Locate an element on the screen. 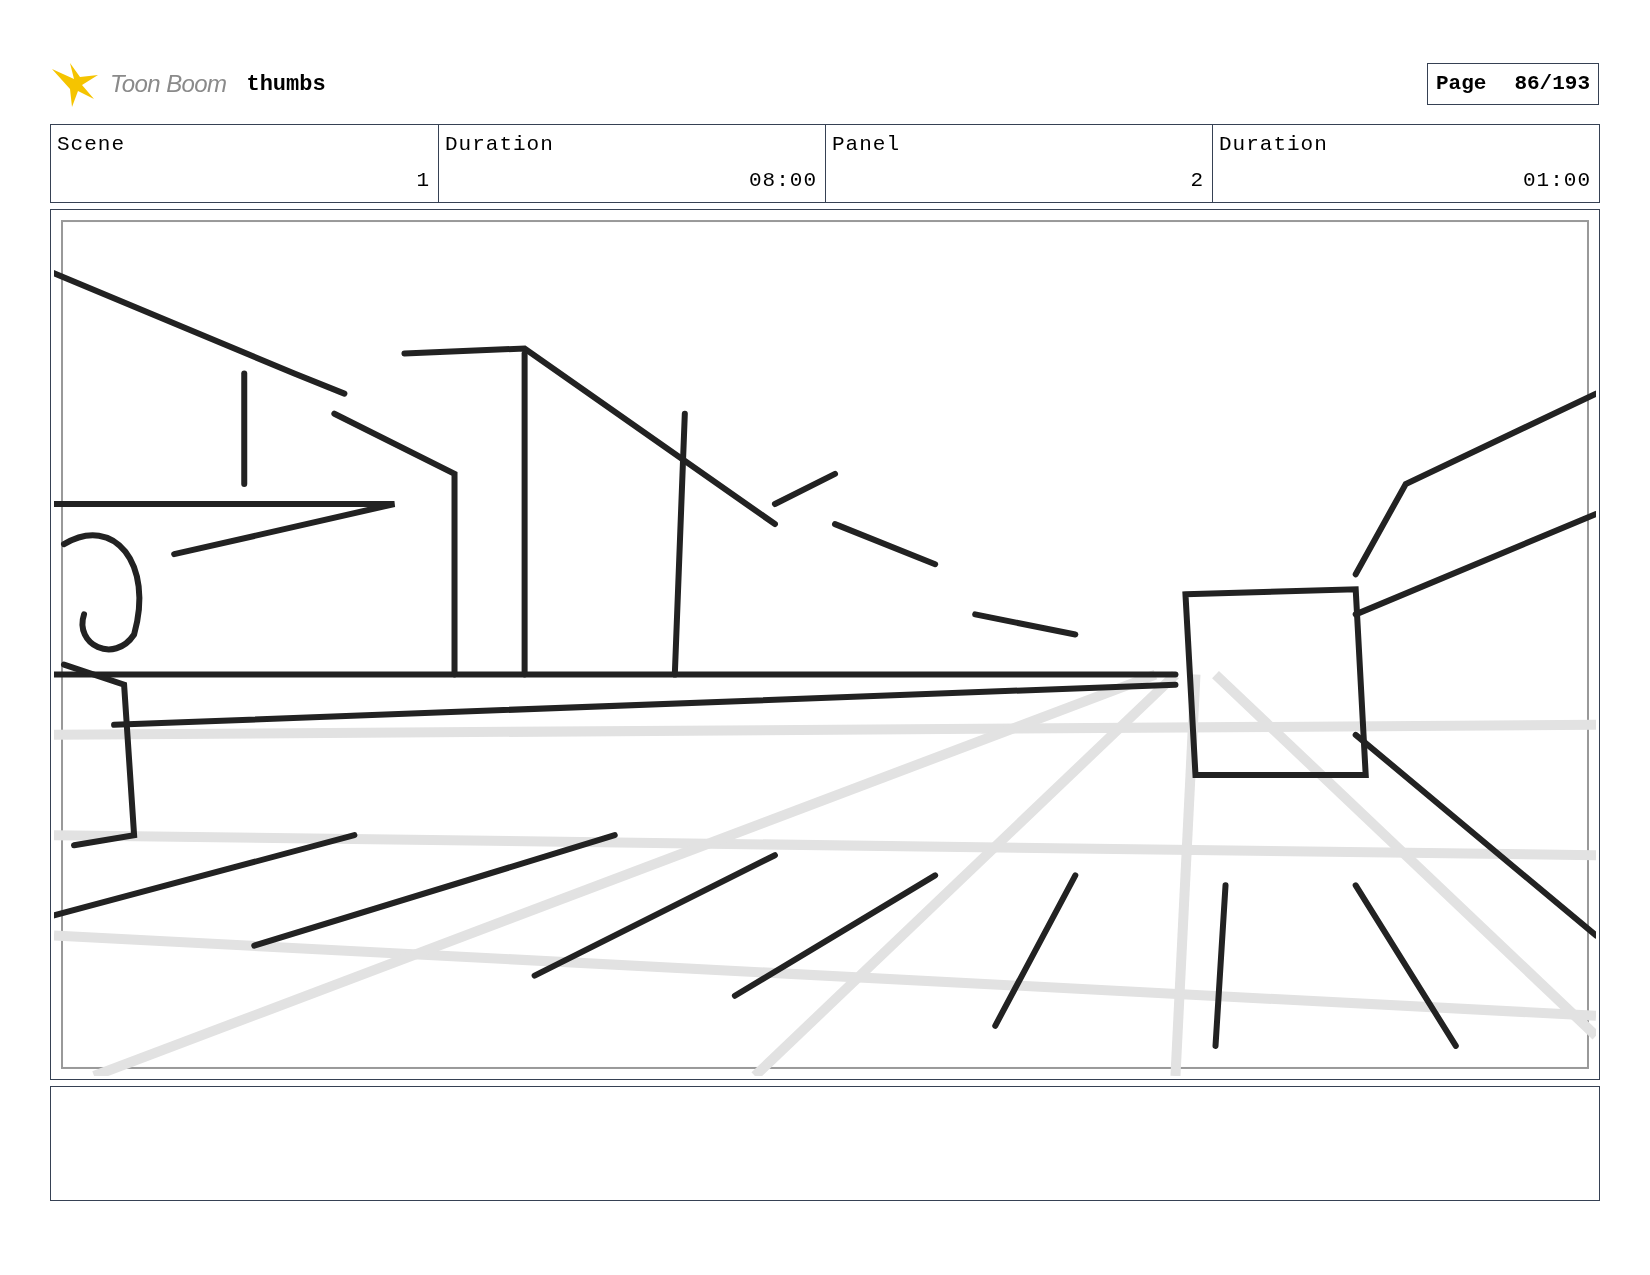 The height and width of the screenshot is (1275, 1650). page-number: 86/193 is located at coordinates (1552, 84).